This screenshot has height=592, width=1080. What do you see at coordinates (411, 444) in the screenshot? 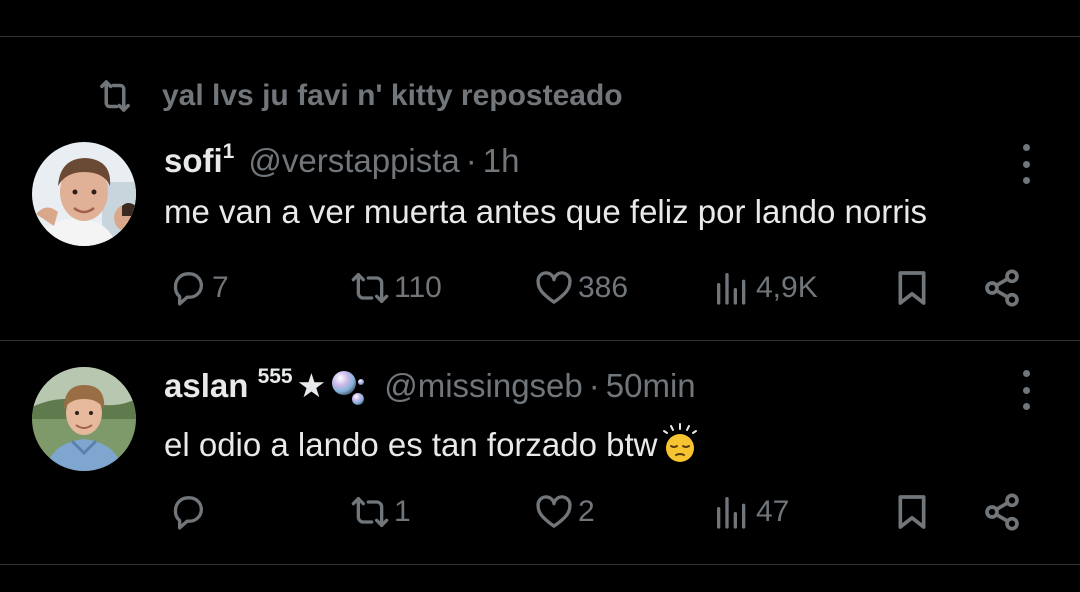
I see `tweet-text-content: el odio a lando es tan forzado btw` at bounding box center [411, 444].